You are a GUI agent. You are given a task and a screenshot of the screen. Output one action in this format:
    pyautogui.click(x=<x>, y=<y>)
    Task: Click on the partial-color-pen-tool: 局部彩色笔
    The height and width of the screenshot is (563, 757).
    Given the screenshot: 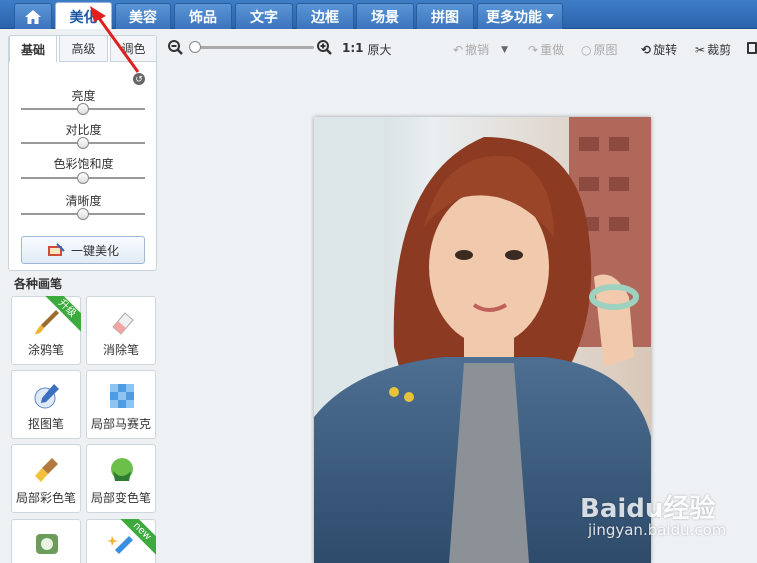 What is the action you would take?
    pyautogui.click(x=46, y=478)
    